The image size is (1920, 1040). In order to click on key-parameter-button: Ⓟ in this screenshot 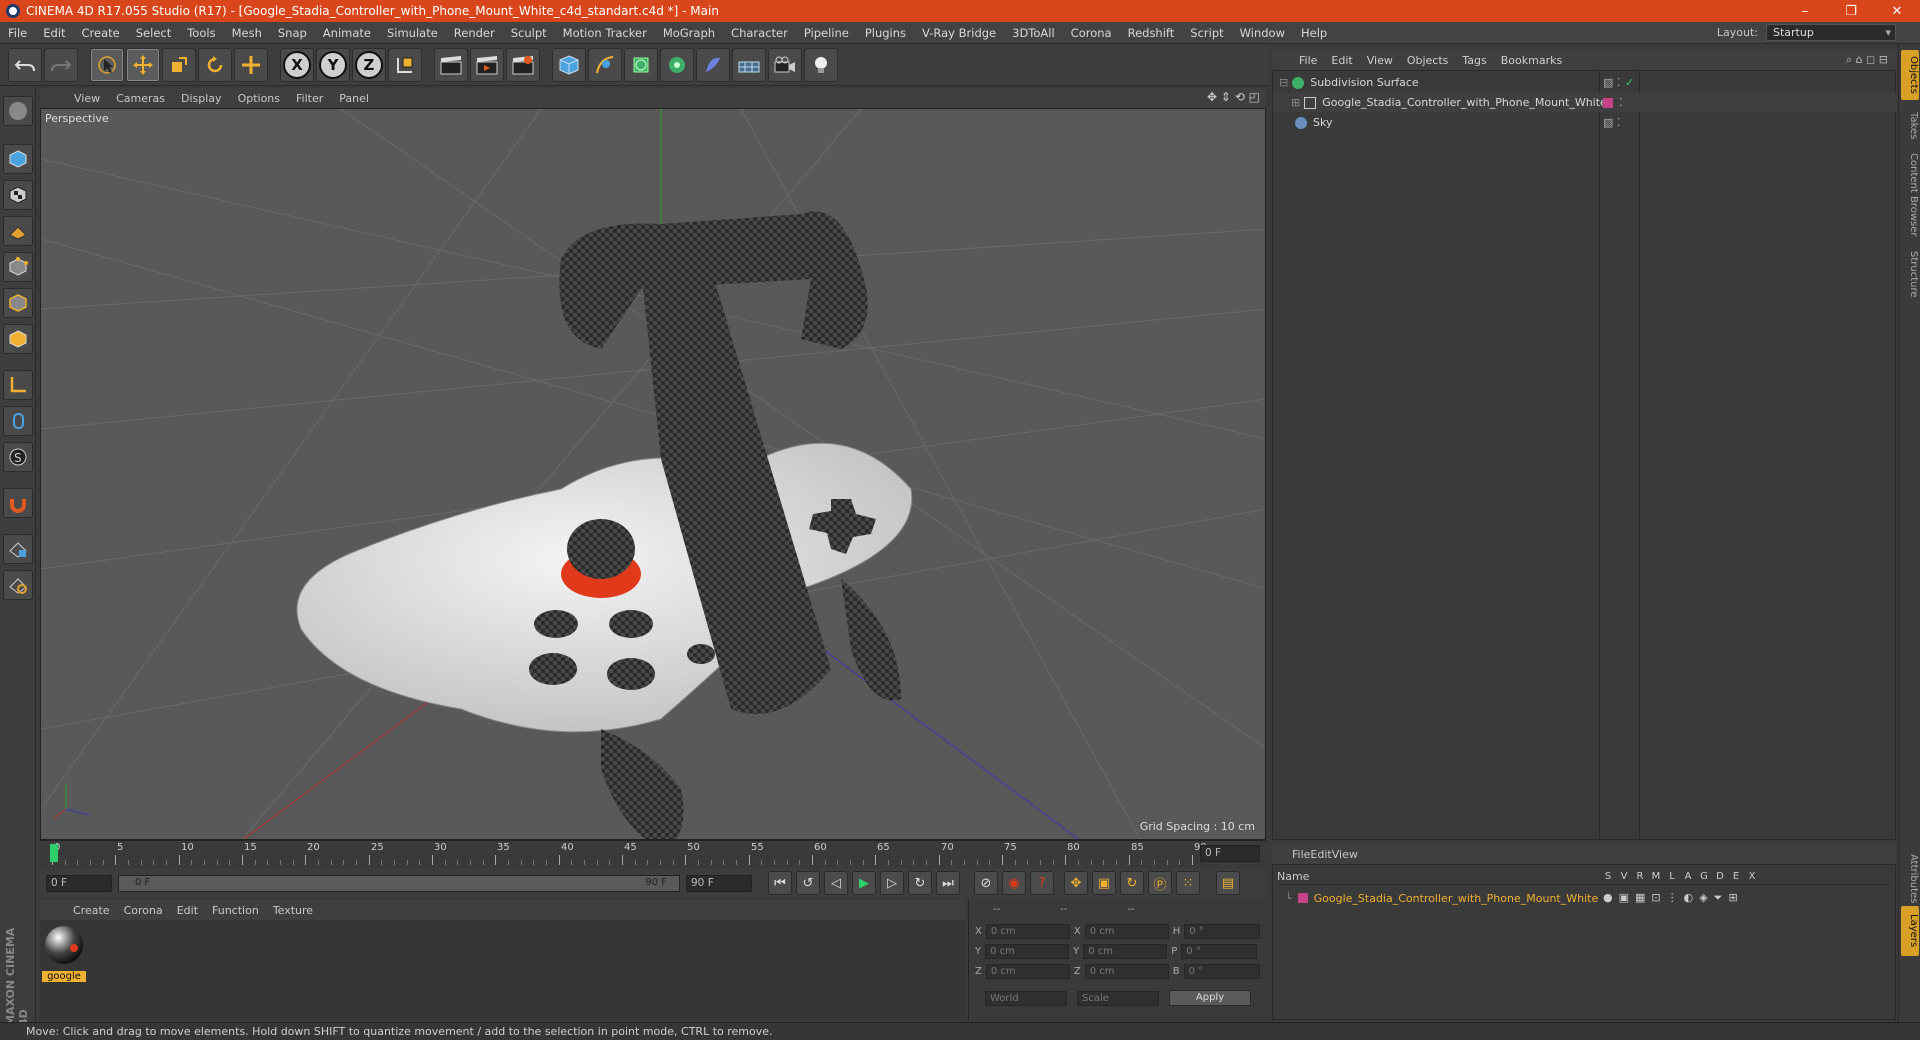, I will do `click(1160, 883)`.